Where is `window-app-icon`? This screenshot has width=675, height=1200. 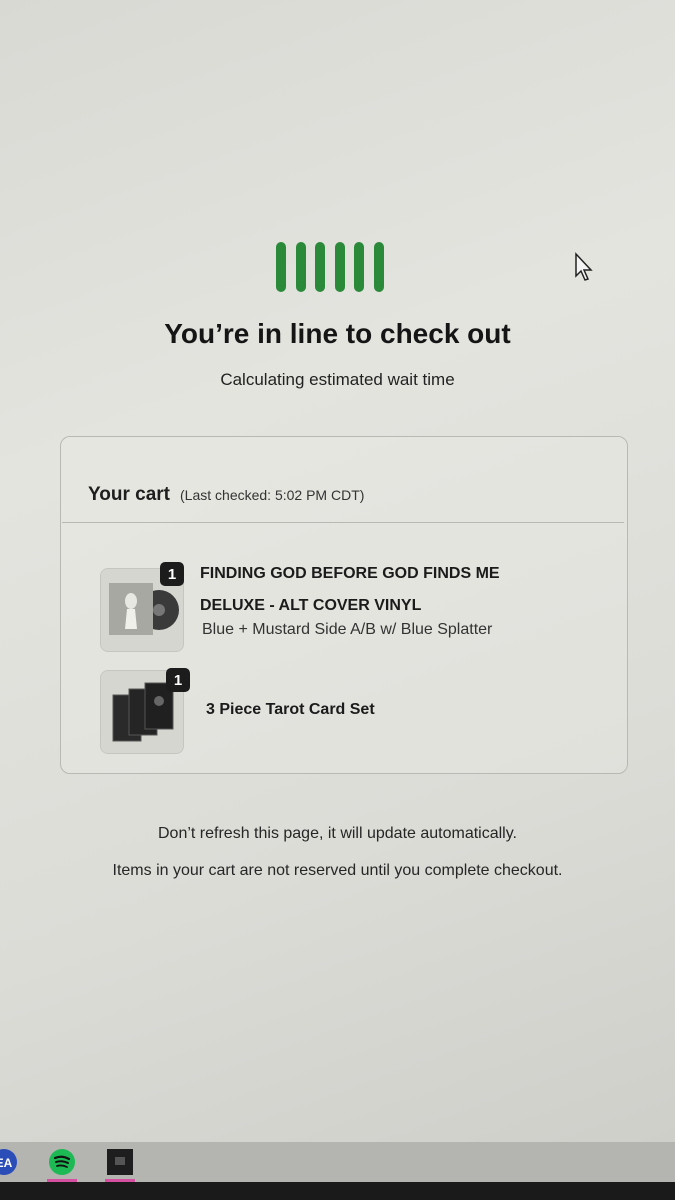 window-app-icon is located at coordinates (120, 1162).